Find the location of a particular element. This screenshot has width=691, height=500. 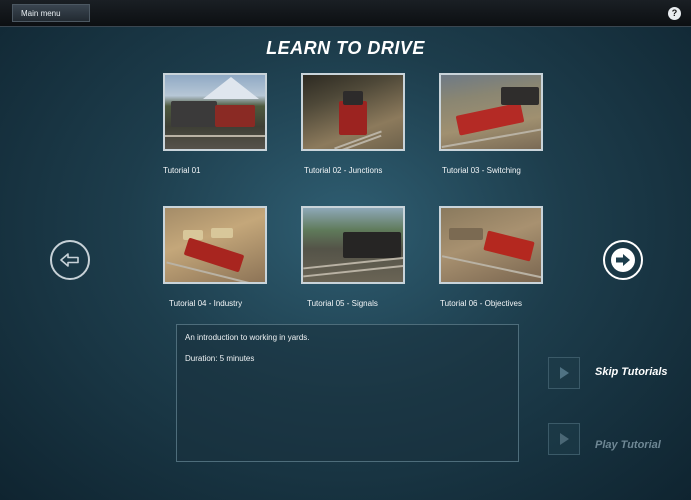

tutorial-label: Tutorial 03 - Switching is located at coordinates (481, 170).